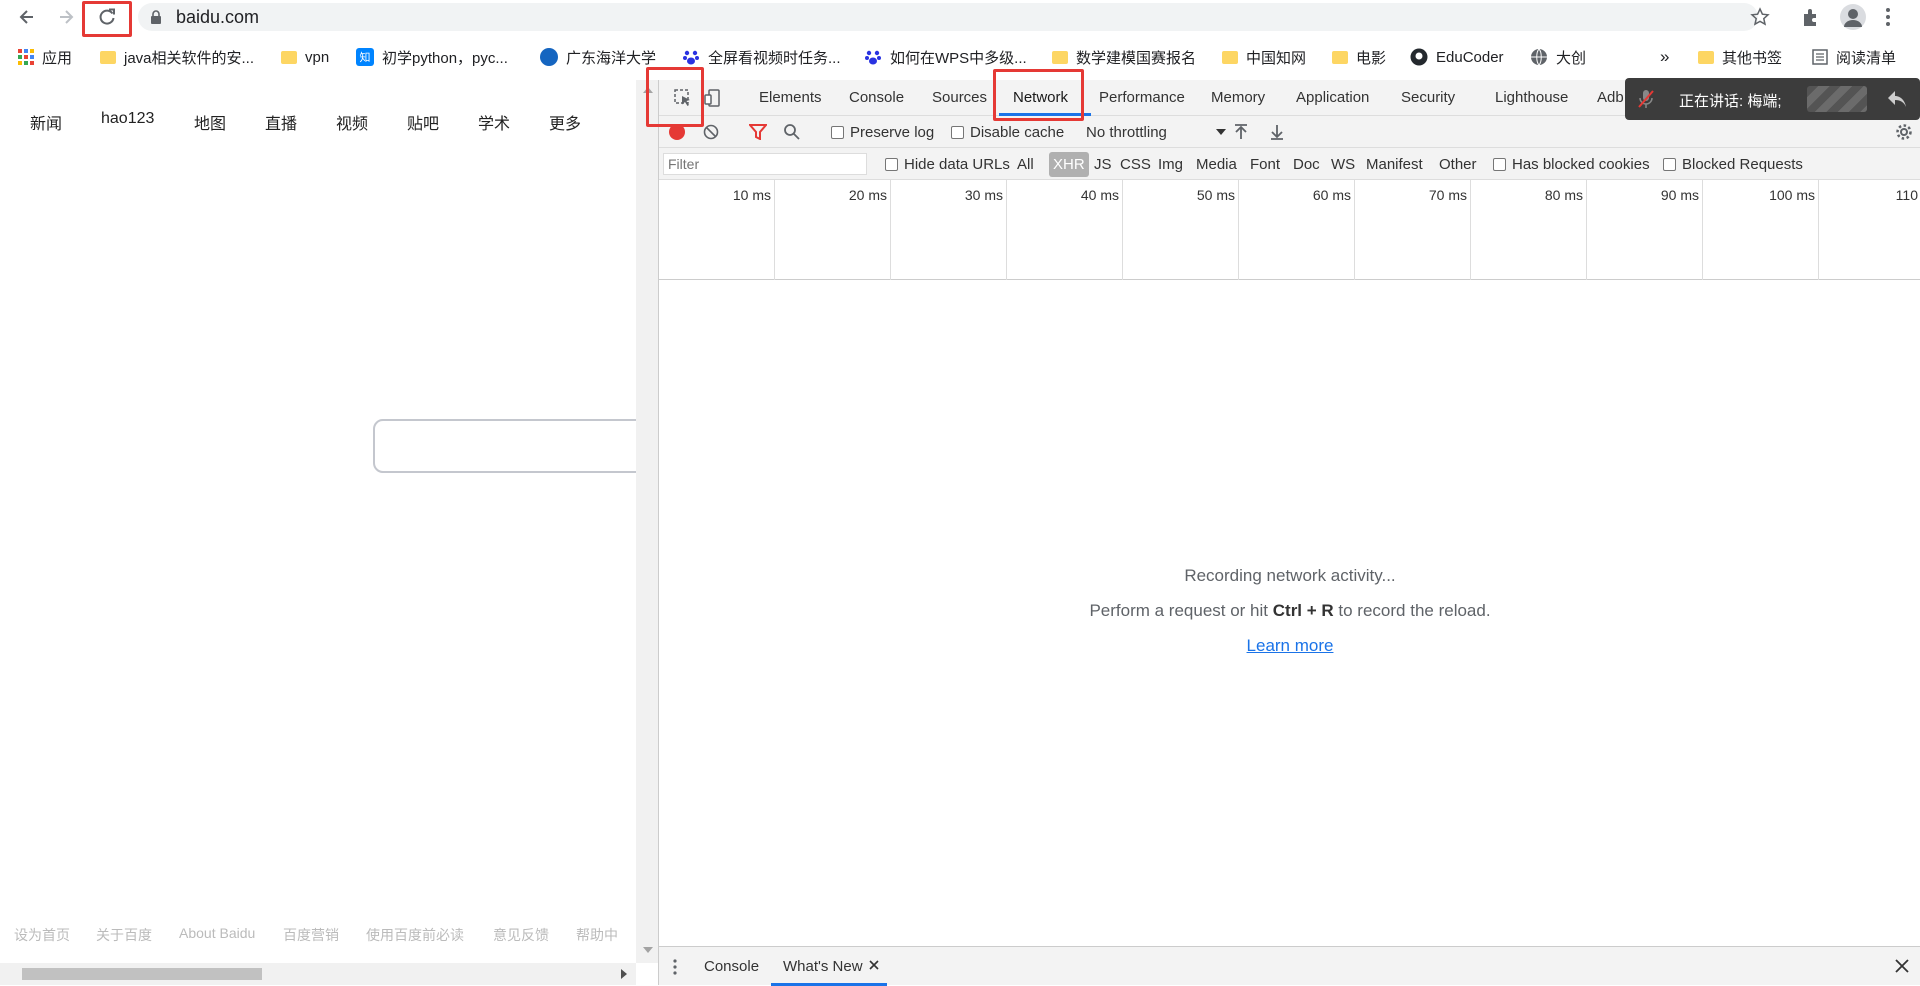 Image resolution: width=1920 pixels, height=986 pixels. I want to click on nav-link-more: 更多, so click(565, 122).